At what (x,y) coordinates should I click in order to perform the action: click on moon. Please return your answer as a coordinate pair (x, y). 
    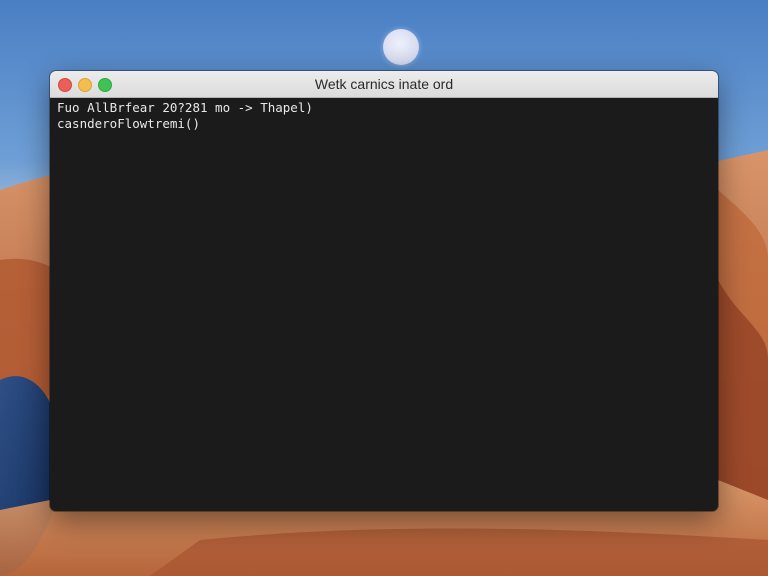
    Looking at the image, I should click on (401, 47).